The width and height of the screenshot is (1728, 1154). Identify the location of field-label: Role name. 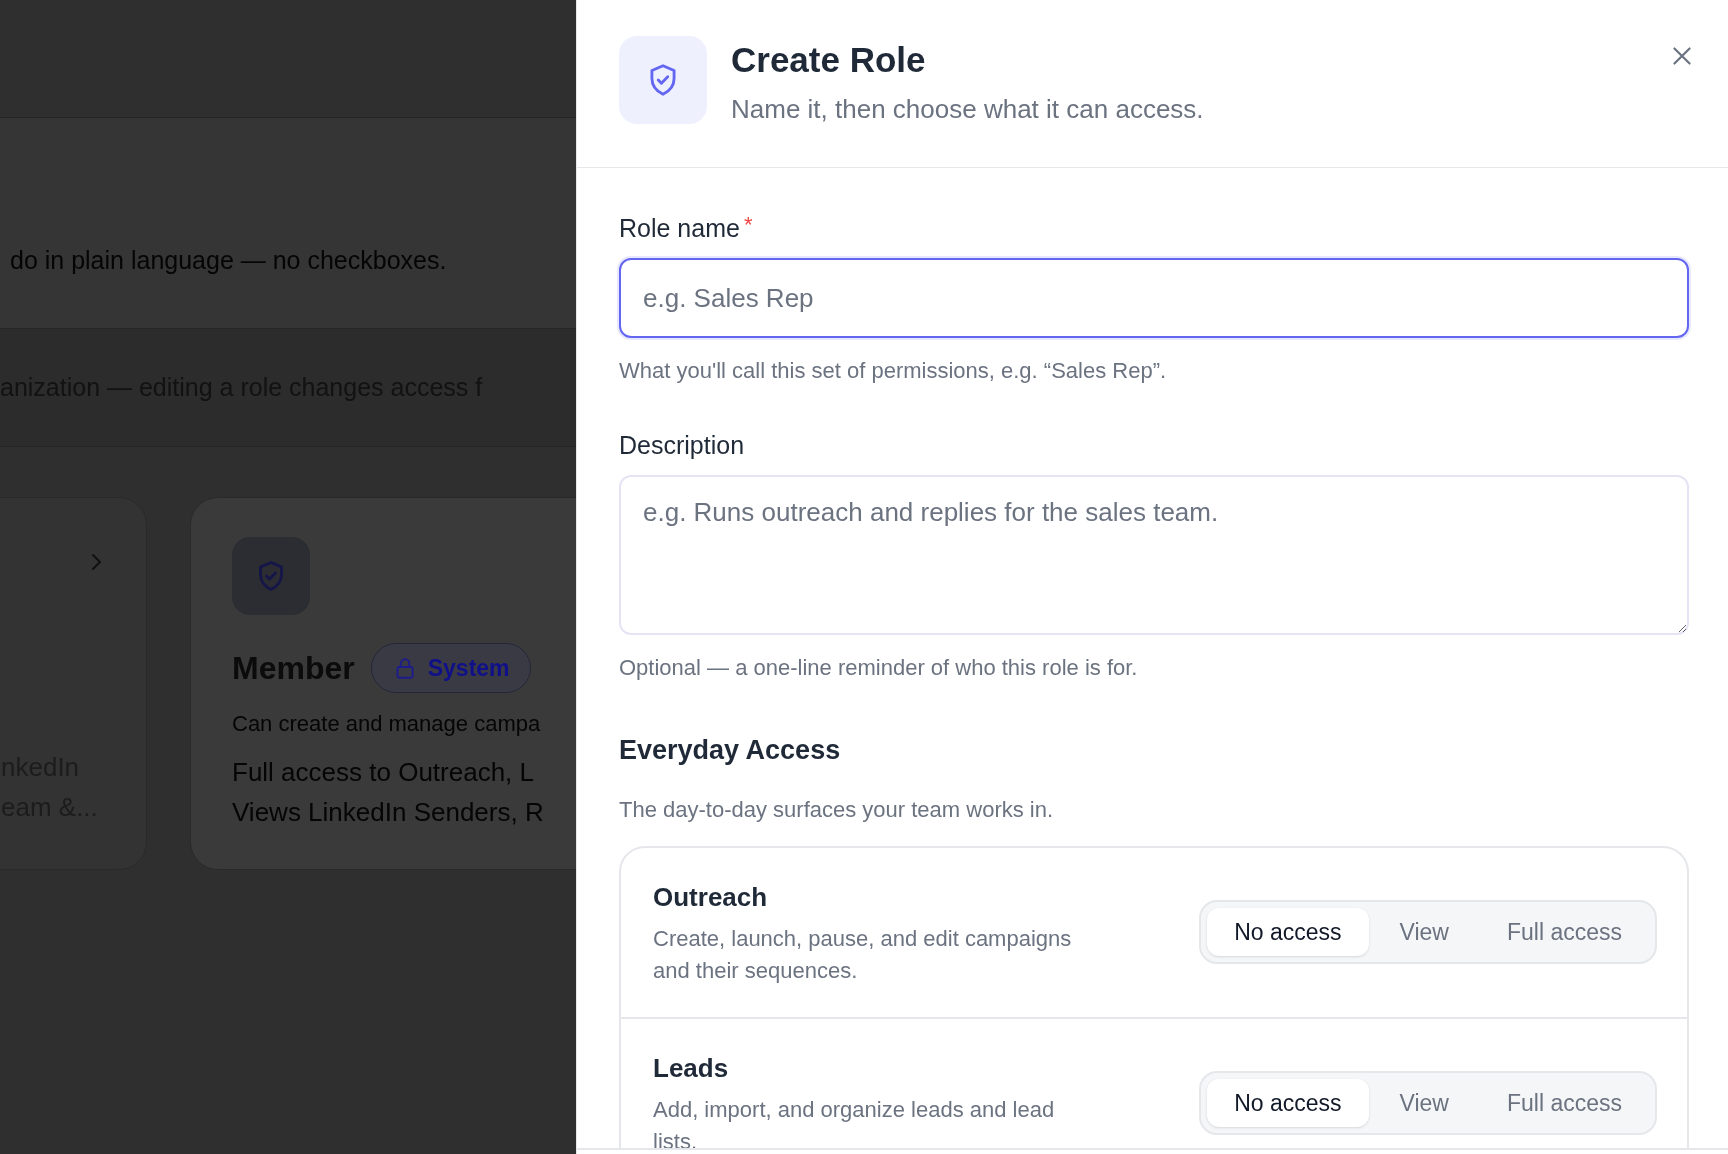
(679, 228).